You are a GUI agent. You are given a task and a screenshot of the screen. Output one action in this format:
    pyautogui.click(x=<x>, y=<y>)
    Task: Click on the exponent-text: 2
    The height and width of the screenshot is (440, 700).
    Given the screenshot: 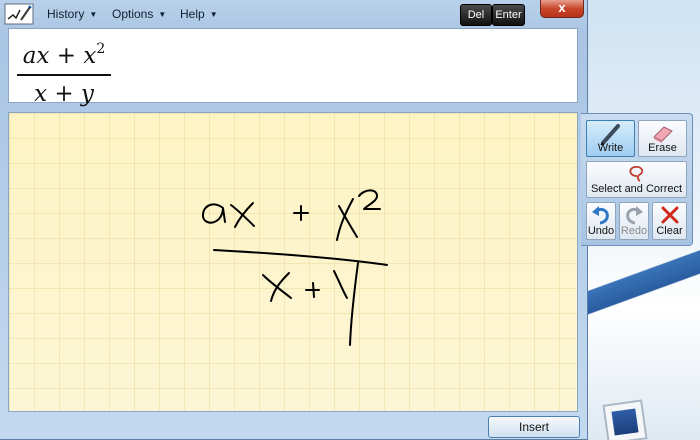 What is the action you would take?
    pyautogui.click(x=101, y=49)
    